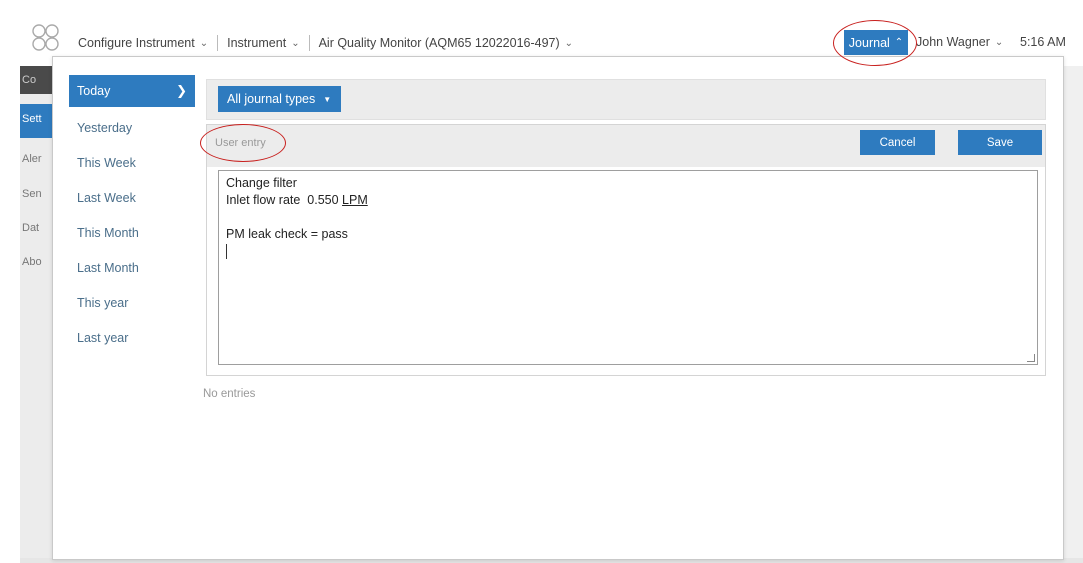 Image resolution: width=1083 pixels, height=563 pixels. What do you see at coordinates (45, 37) in the screenshot?
I see `app-logo-icon` at bounding box center [45, 37].